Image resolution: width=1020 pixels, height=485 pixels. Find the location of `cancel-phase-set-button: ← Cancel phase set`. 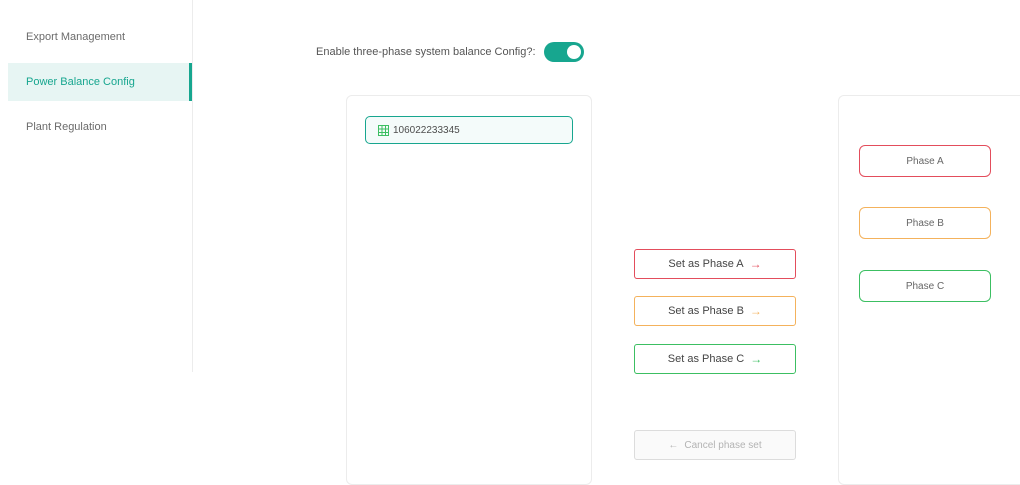

cancel-phase-set-button: ← Cancel phase set is located at coordinates (715, 445).